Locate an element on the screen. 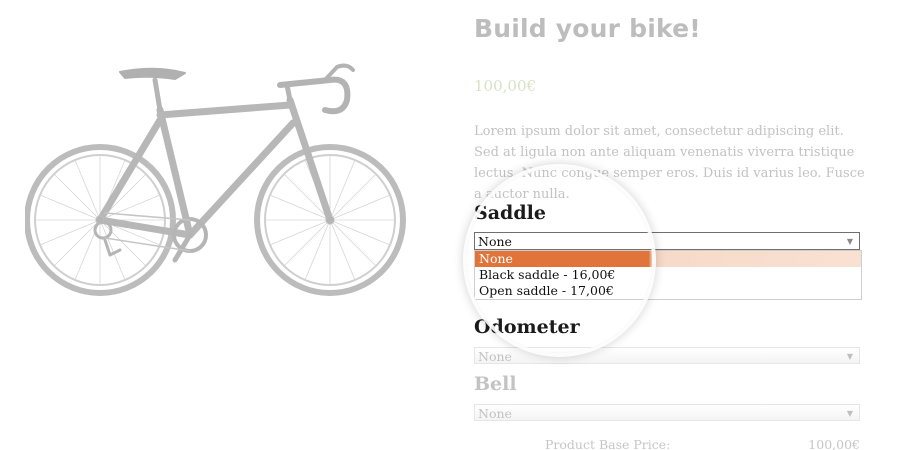  base-price-row: Product Base Price: 100,00€ is located at coordinates (702, 443).